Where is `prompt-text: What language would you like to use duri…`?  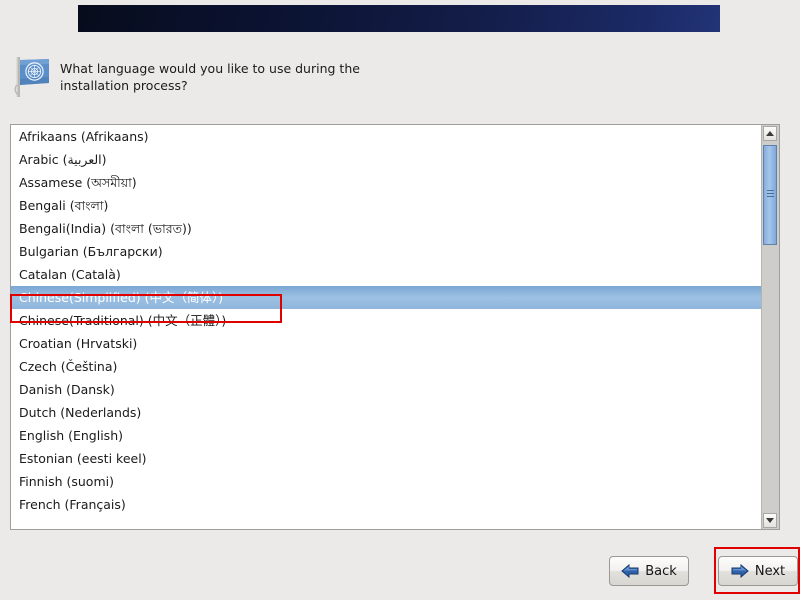 prompt-text: What language would you like to use duri… is located at coordinates (210, 77).